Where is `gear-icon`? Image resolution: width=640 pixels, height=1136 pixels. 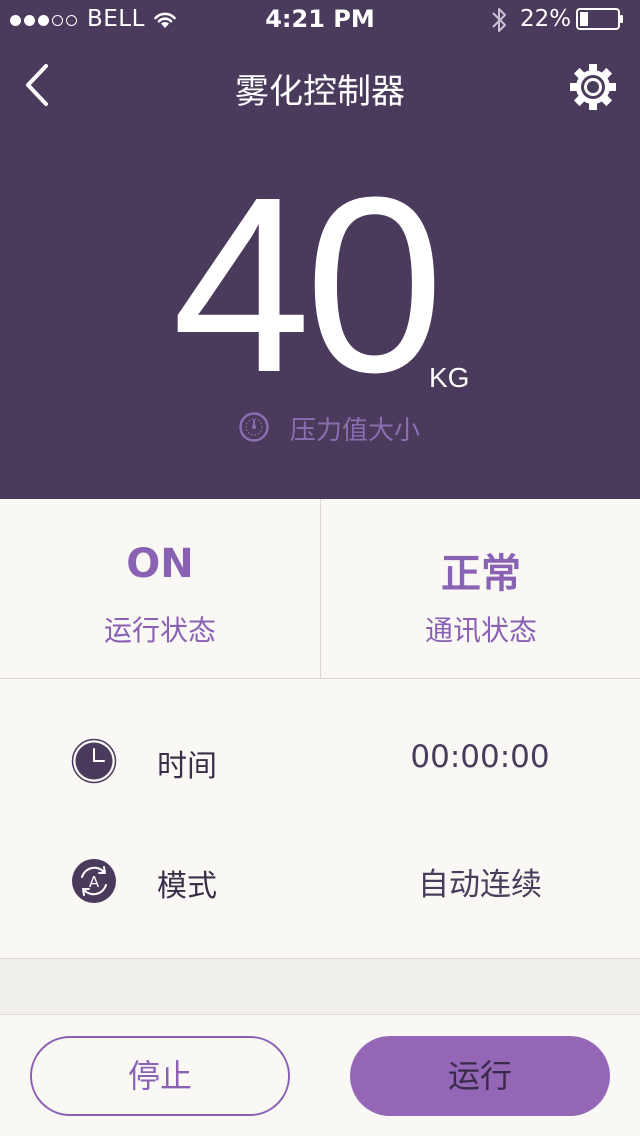 gear-icon is located at coordinates (593, 87).